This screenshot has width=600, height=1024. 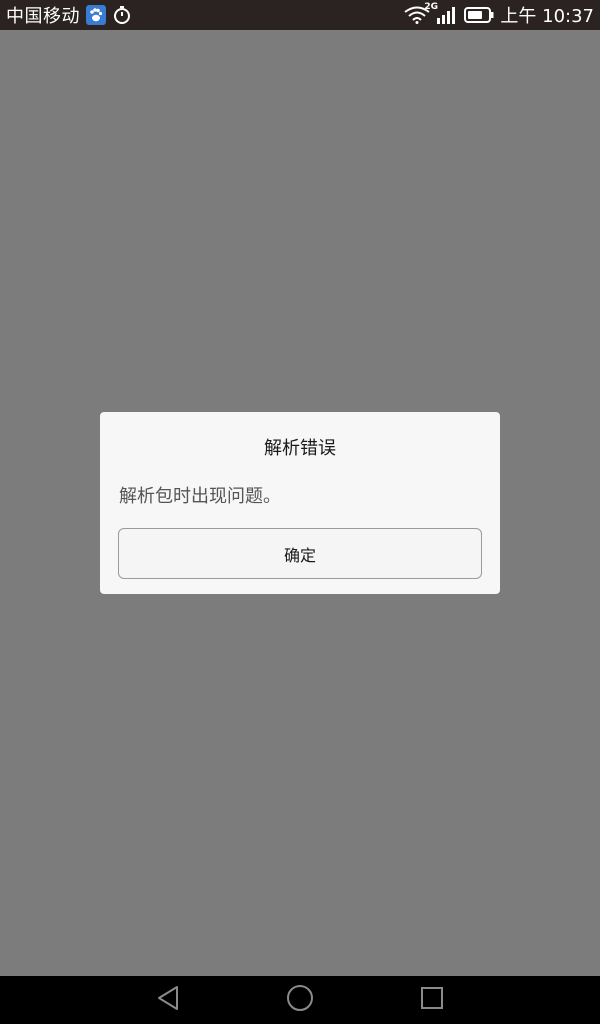 I want to click on recent-apps-button, so click(x=432, y=1000).